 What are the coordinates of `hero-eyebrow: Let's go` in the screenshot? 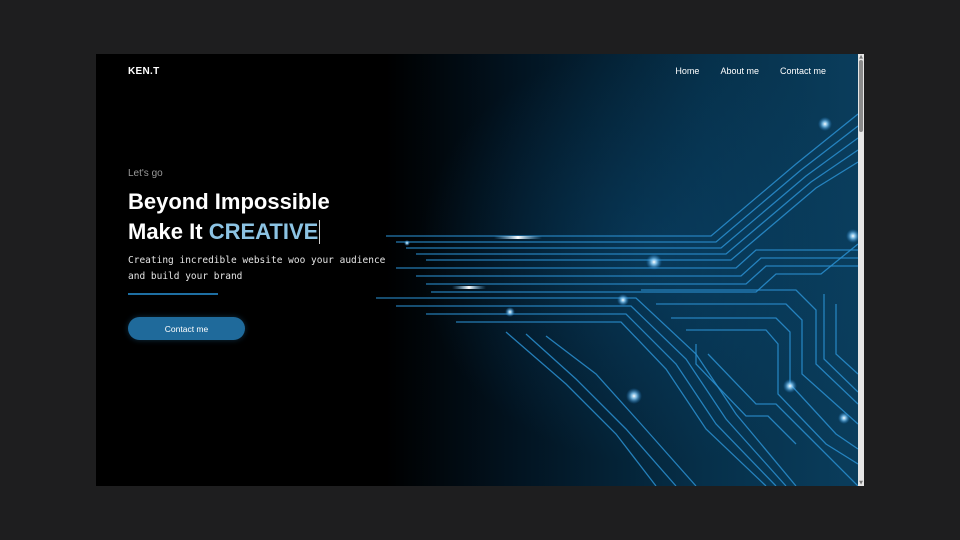 It's located at (145, 173).